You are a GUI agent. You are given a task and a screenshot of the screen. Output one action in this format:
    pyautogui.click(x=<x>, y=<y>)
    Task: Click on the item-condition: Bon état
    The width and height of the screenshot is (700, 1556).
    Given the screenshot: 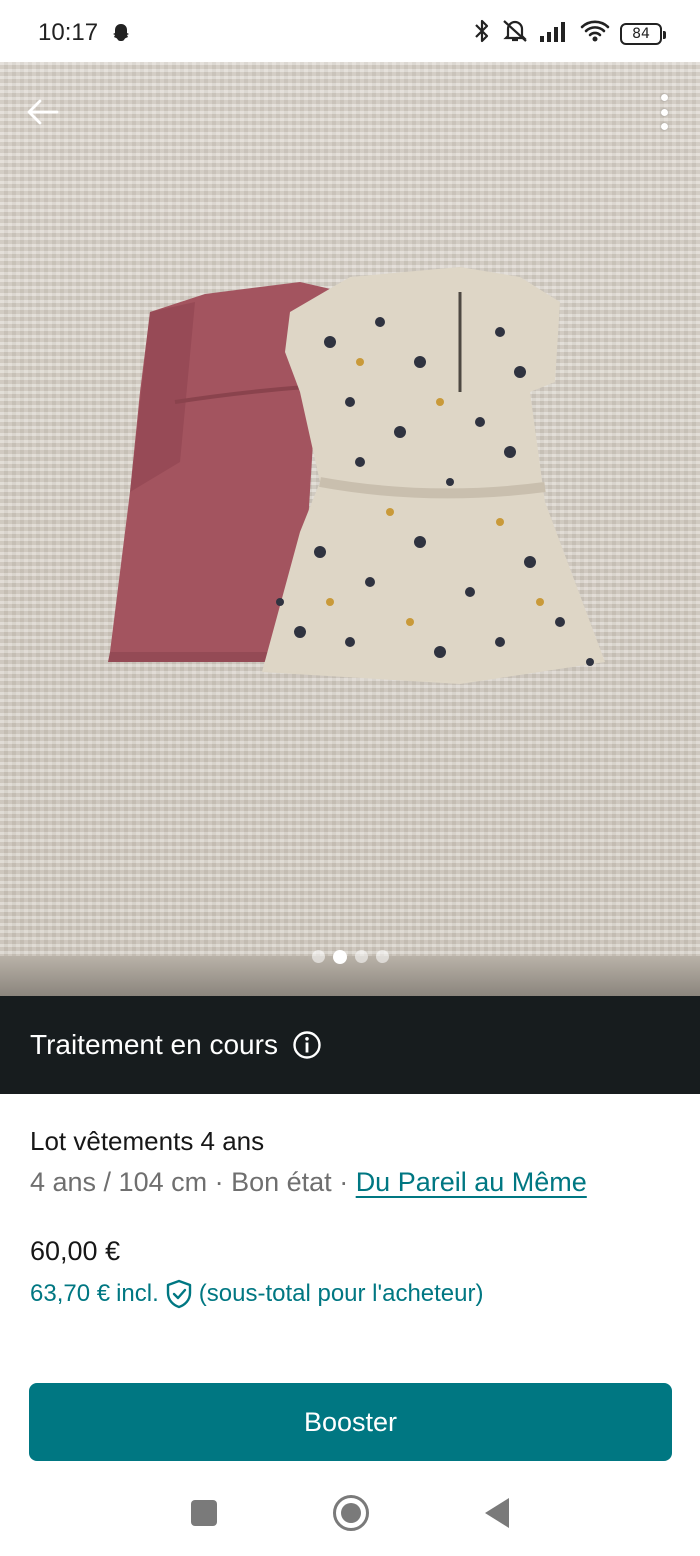 What is the action you would take?
    pyautogui.click(x=281, y=1182)
    